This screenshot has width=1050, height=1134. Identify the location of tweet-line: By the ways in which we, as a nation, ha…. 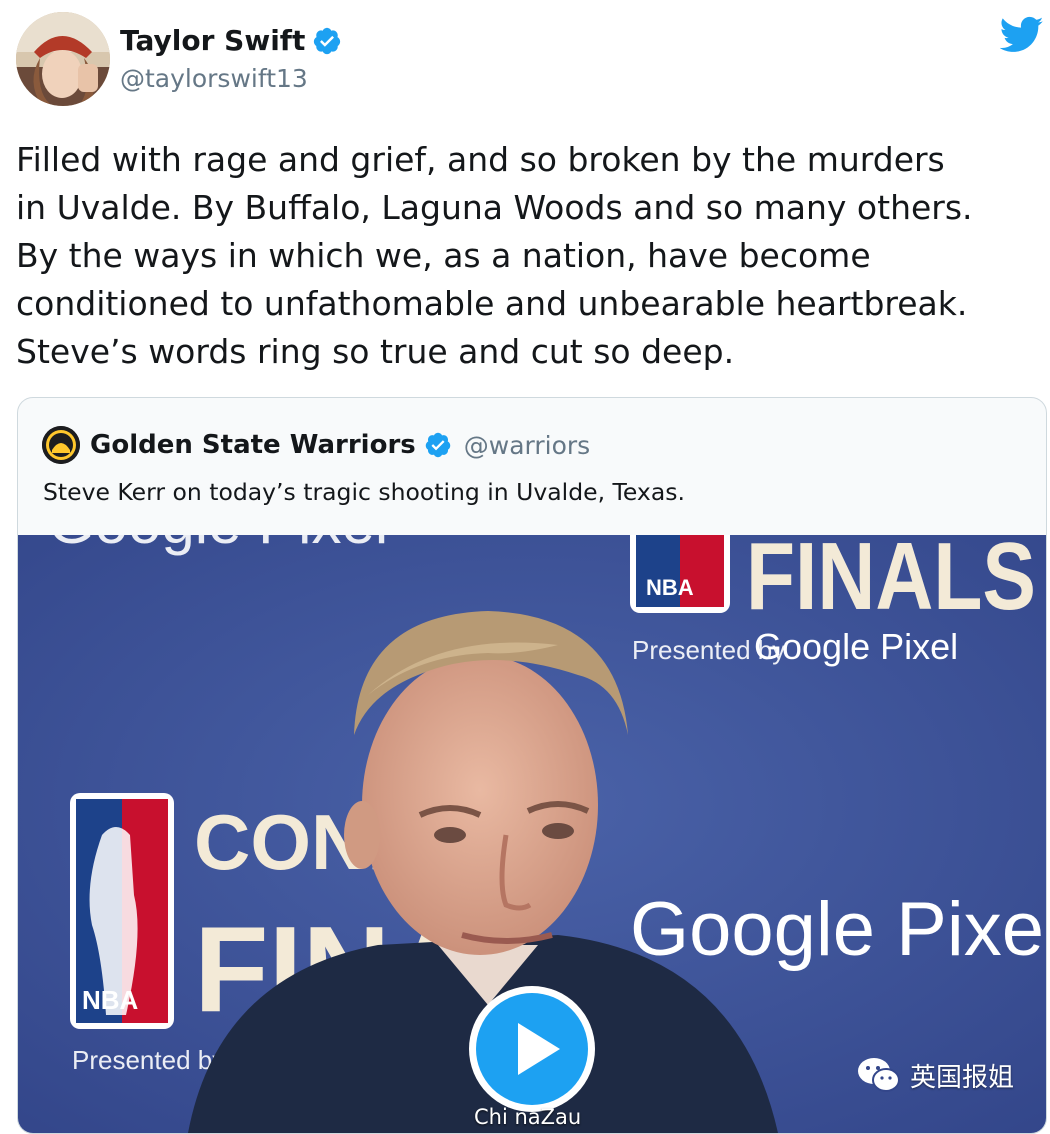
(443, 255).